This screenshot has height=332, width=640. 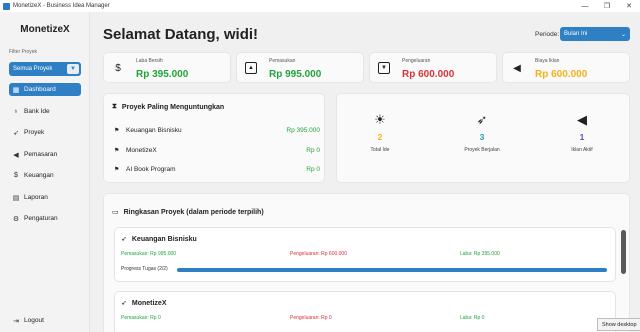 What do you see at coordinates (582, 137) in the screenshot?
I see `stat-number: 1` at bounding box center [582, 137].